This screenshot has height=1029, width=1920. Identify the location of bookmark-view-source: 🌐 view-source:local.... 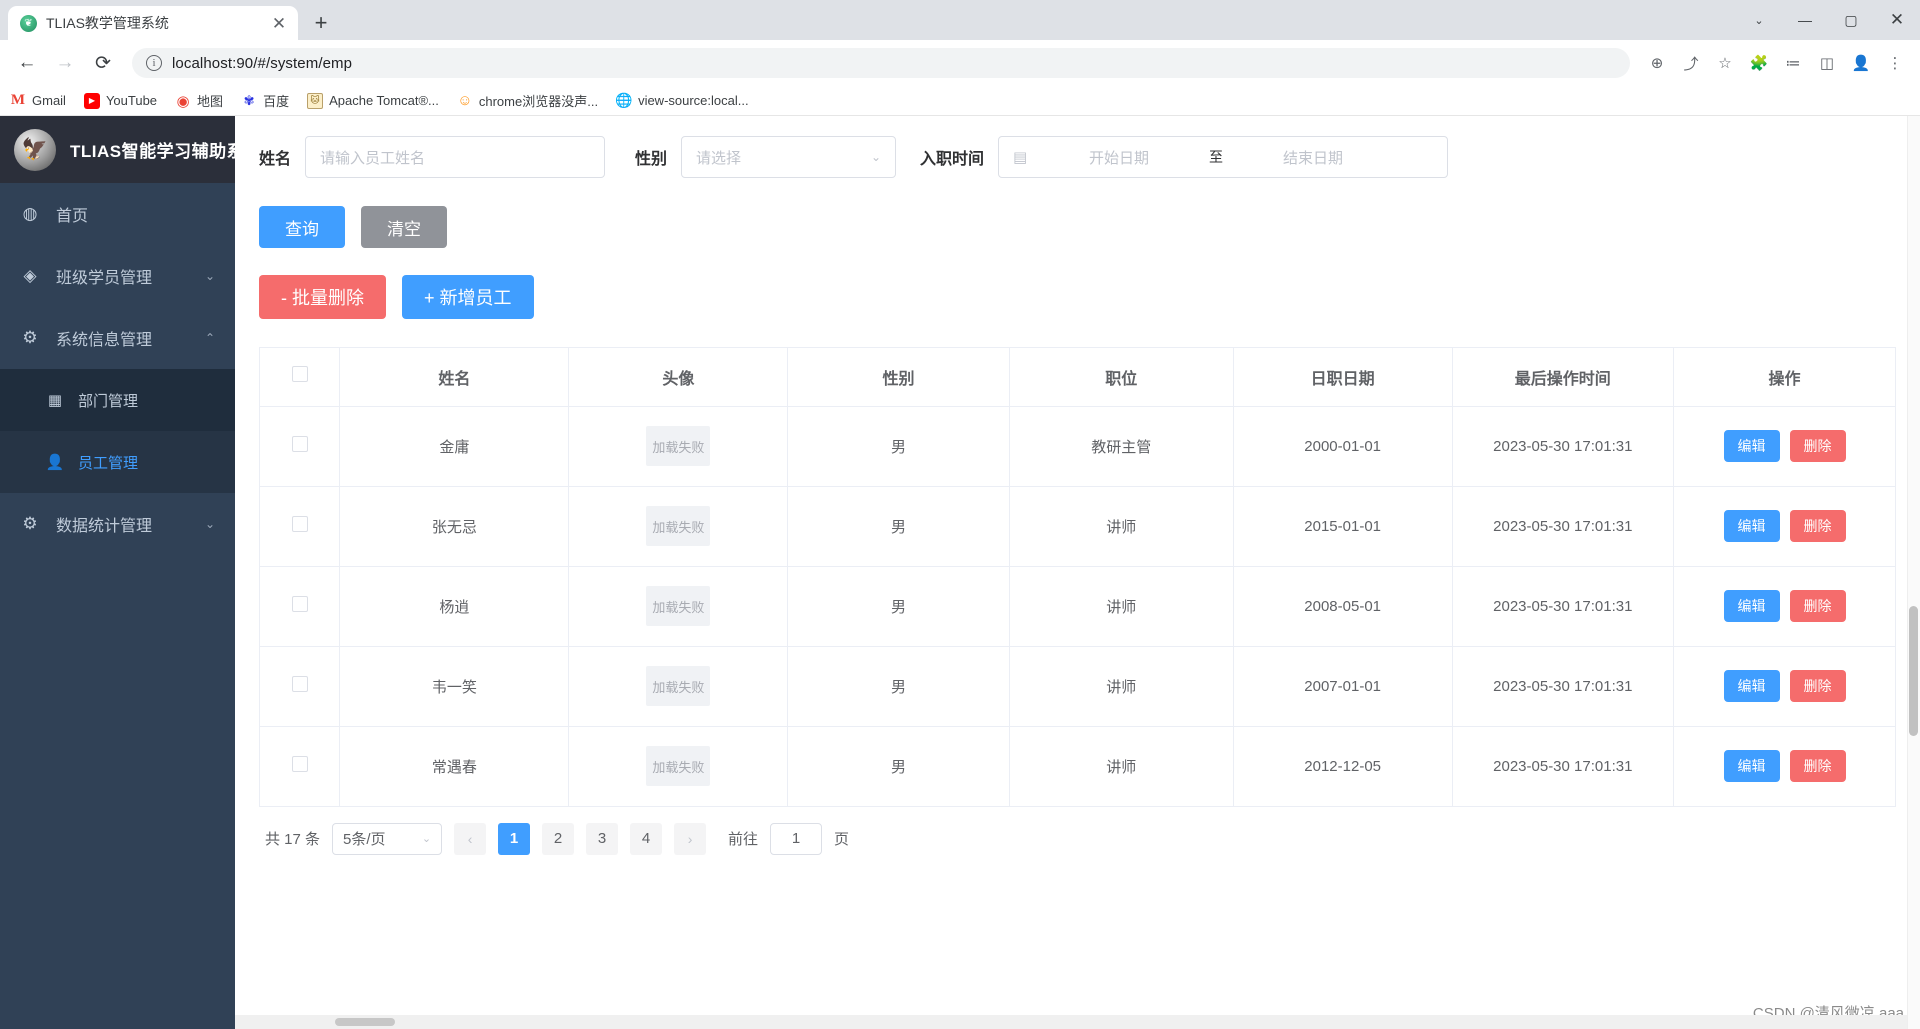
(682, 100).